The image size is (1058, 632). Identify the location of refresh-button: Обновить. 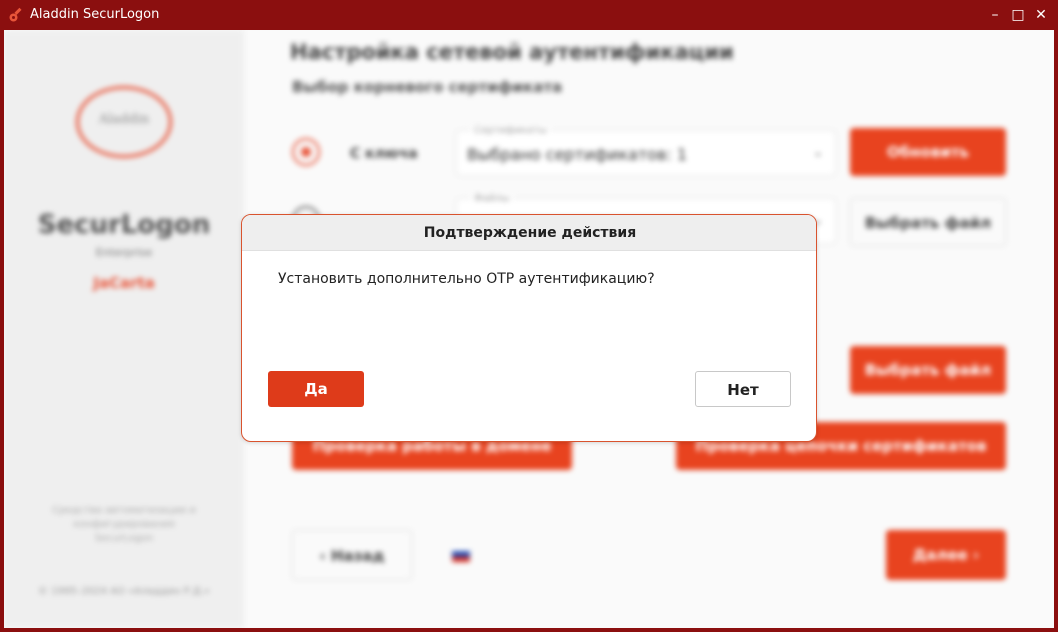
(928, 152).